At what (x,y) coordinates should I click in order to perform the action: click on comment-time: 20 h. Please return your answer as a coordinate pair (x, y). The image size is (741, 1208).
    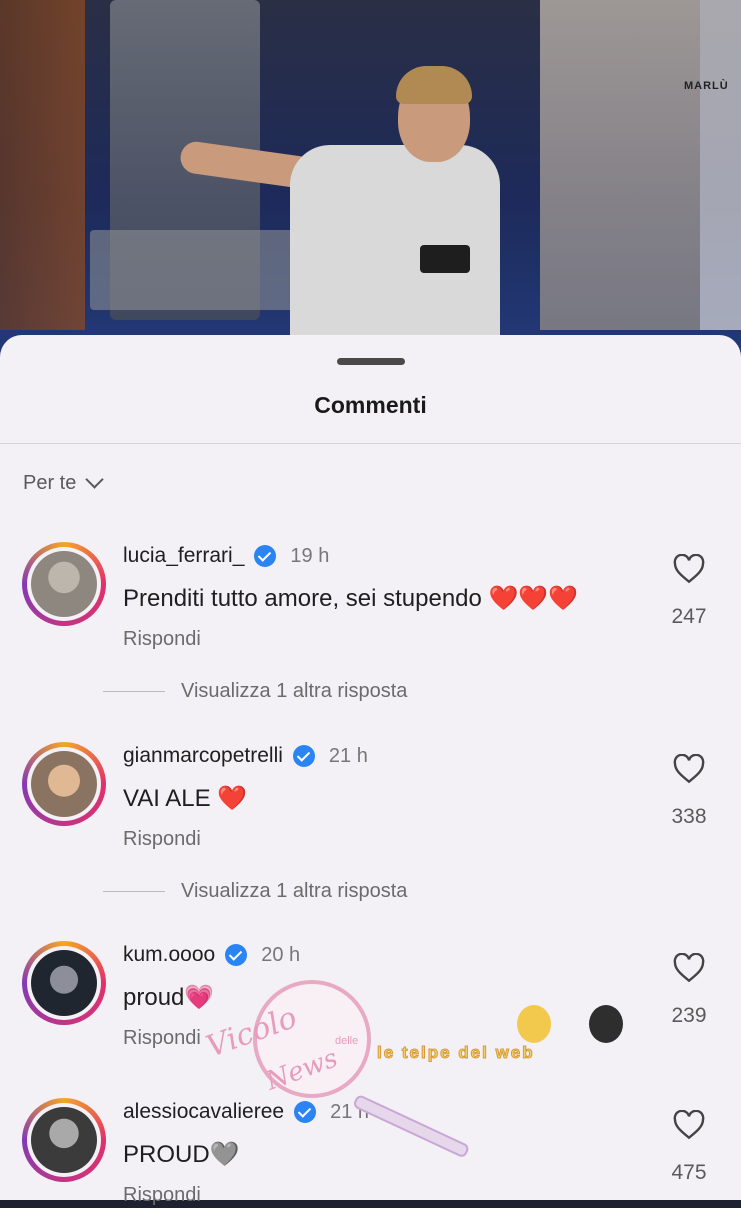
    Looking at the image, I should click on (281, 954).